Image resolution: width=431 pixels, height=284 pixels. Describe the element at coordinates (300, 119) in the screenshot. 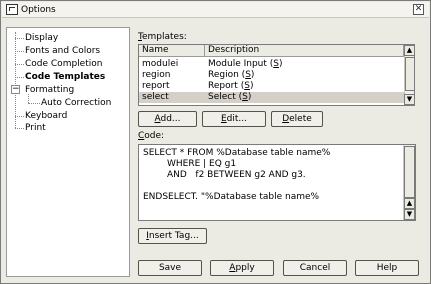

I see `delete-button-label: elete` at that location.